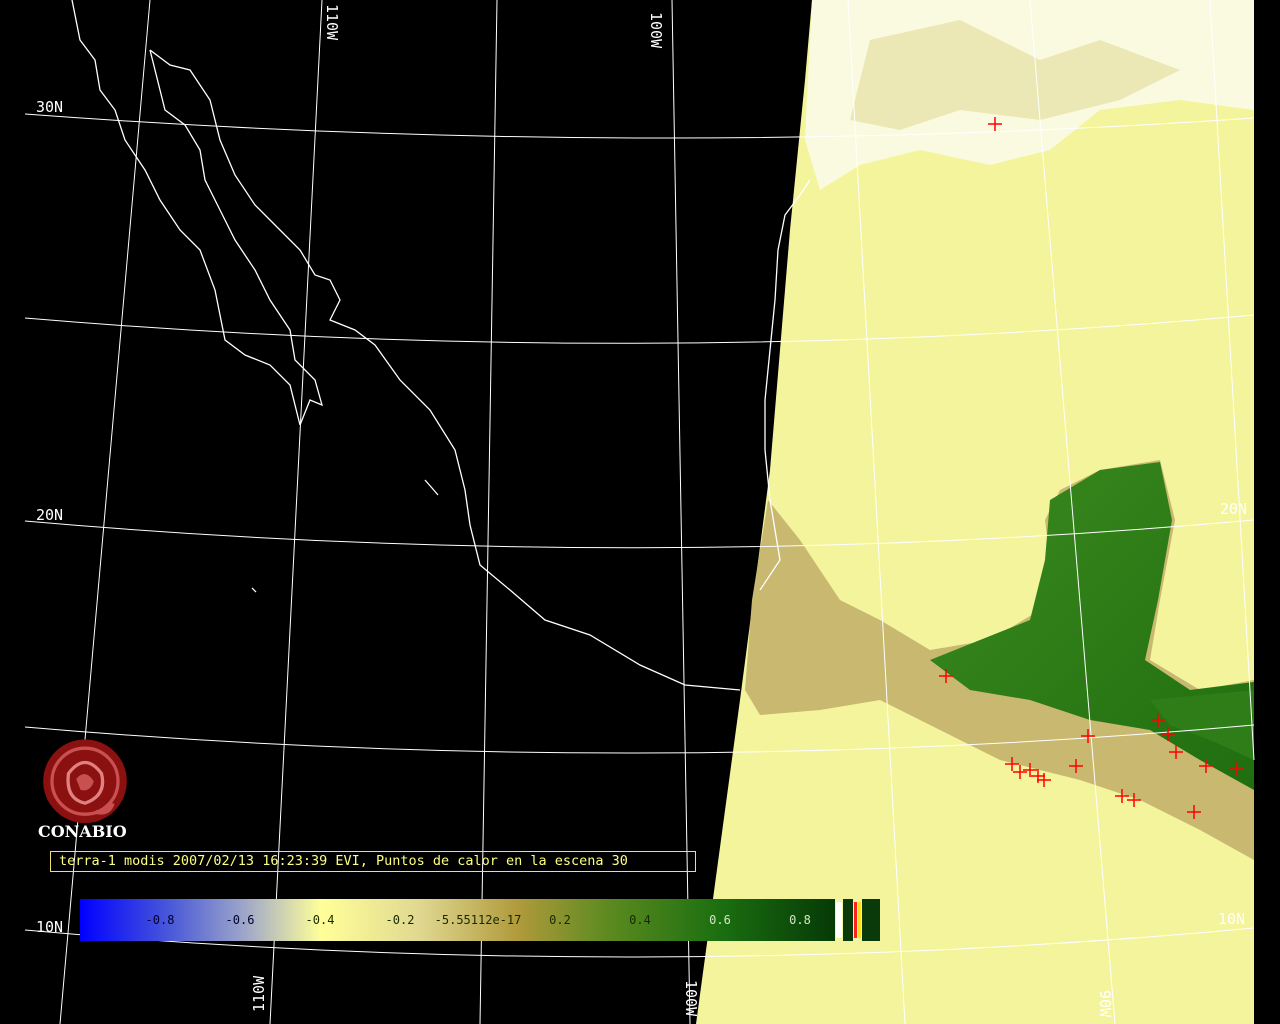 This screenshot has width=1280, height=1024. What do you see at coordinates (320, 920) in the screenshot?
I see `colorbar-tick-label: -0.4` at bounding box center [320, 920].